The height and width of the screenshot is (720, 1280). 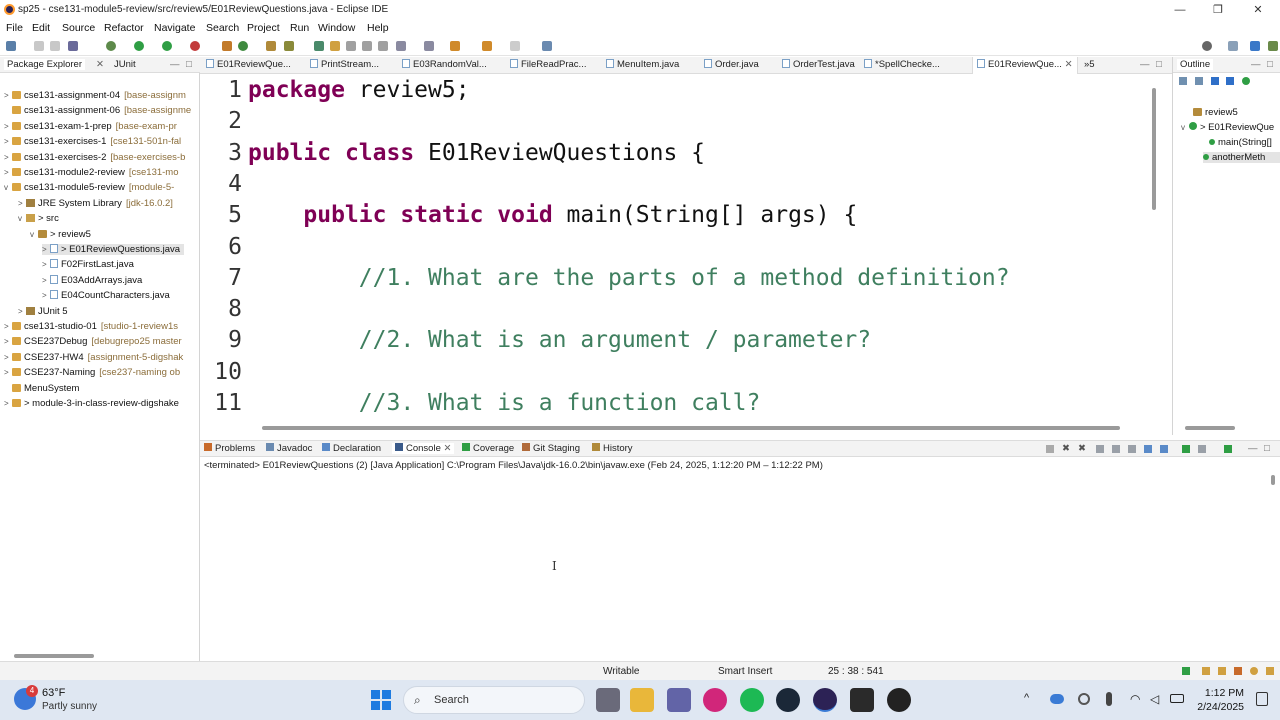 What do you see at coordinates (455, 46) in the screenshot?
I see `last-edit-icon` at bounding box center [455, 46].